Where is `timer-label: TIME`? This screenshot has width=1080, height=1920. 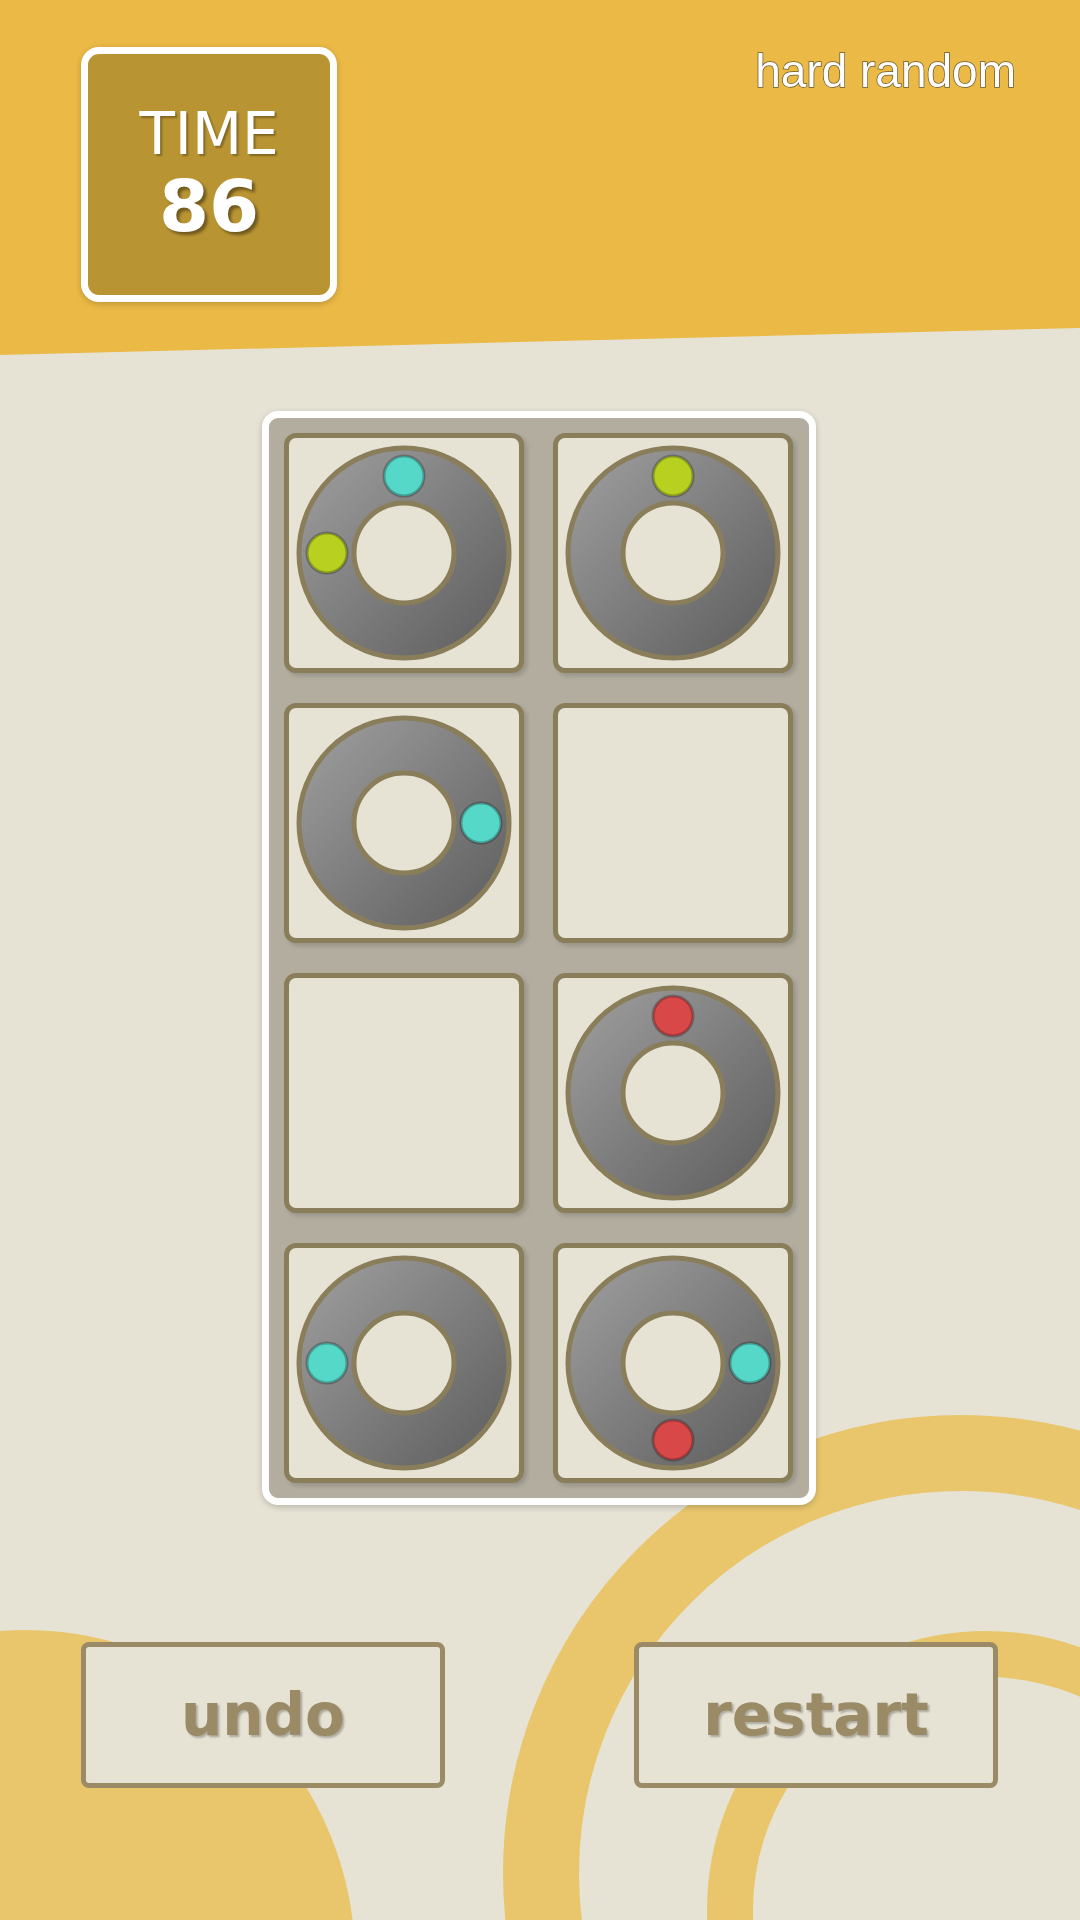 timer-label: TIME is located at coordinates (209, 135).